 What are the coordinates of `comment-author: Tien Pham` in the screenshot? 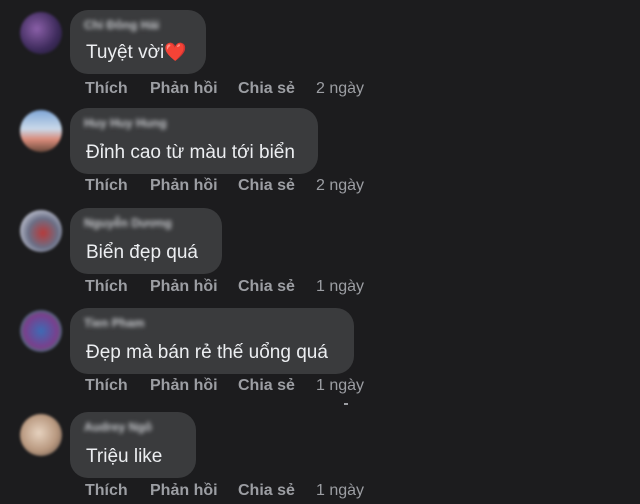 It's located at (114, 323).